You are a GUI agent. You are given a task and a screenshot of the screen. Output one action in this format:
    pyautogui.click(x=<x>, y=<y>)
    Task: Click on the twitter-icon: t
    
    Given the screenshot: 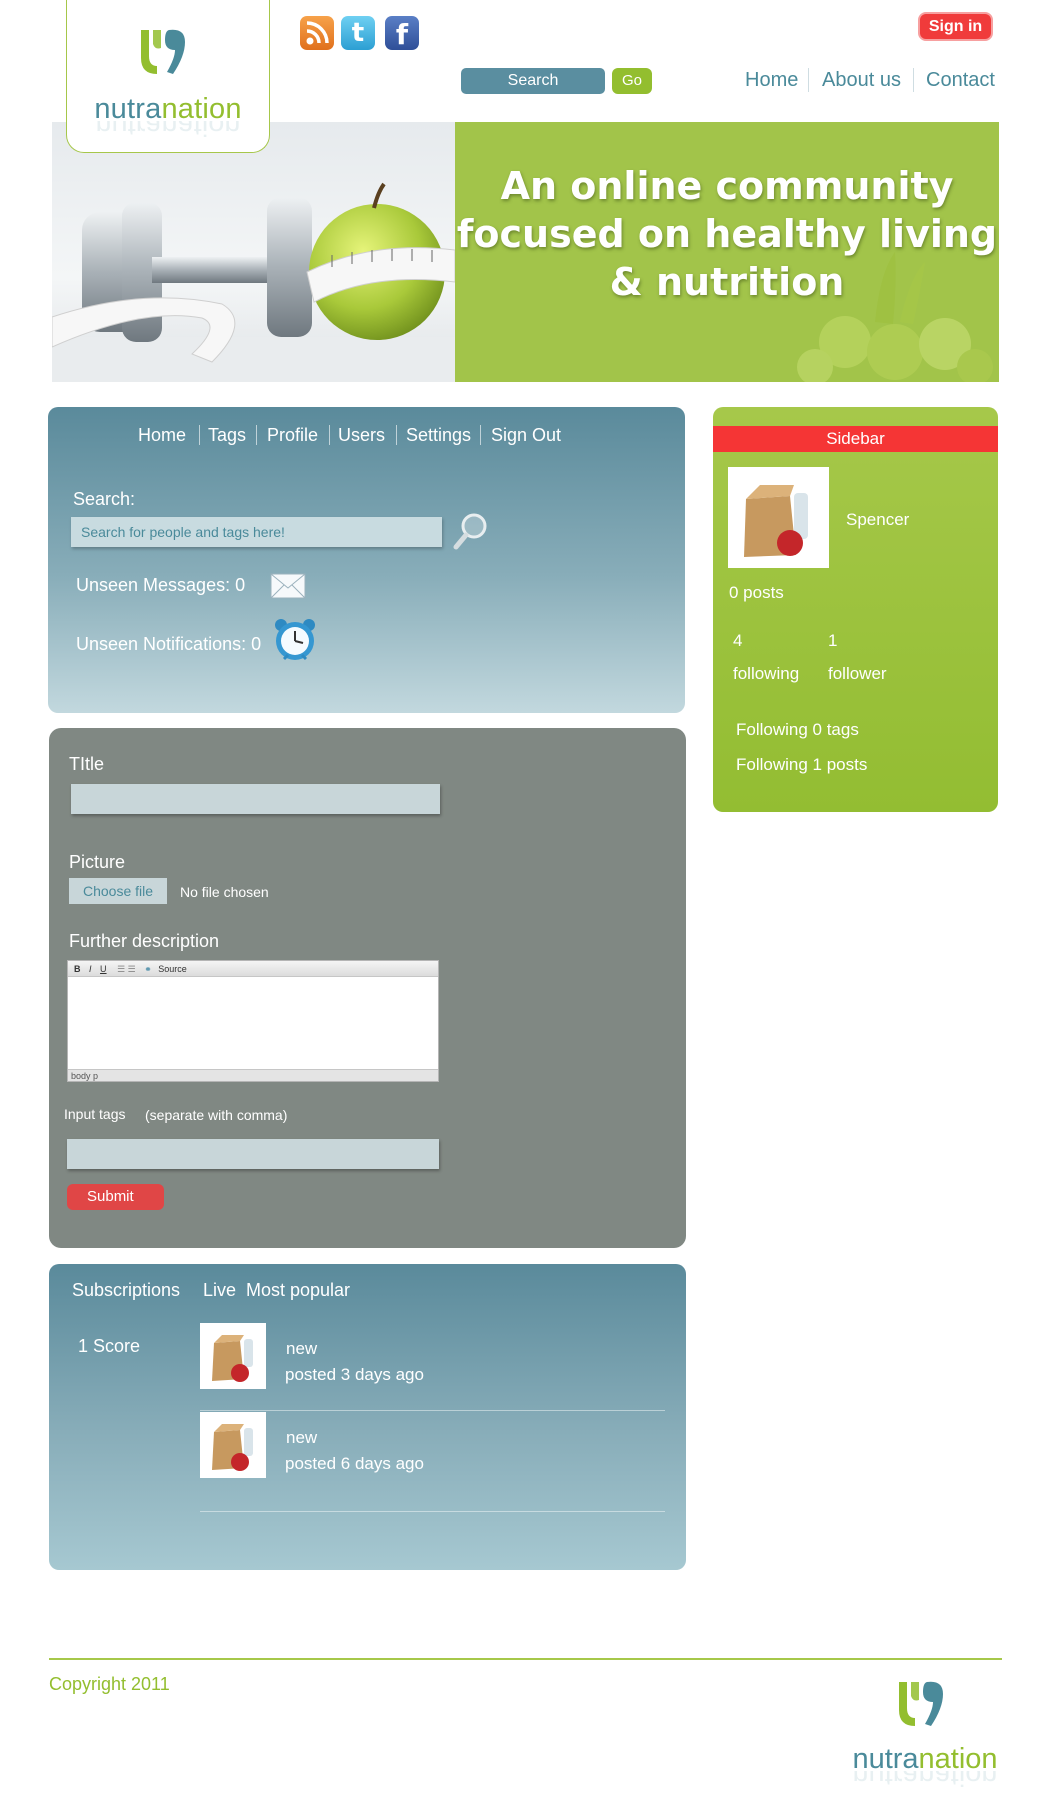 What is the action you would take?
    pyautogui.click(x=358, y=33)
    